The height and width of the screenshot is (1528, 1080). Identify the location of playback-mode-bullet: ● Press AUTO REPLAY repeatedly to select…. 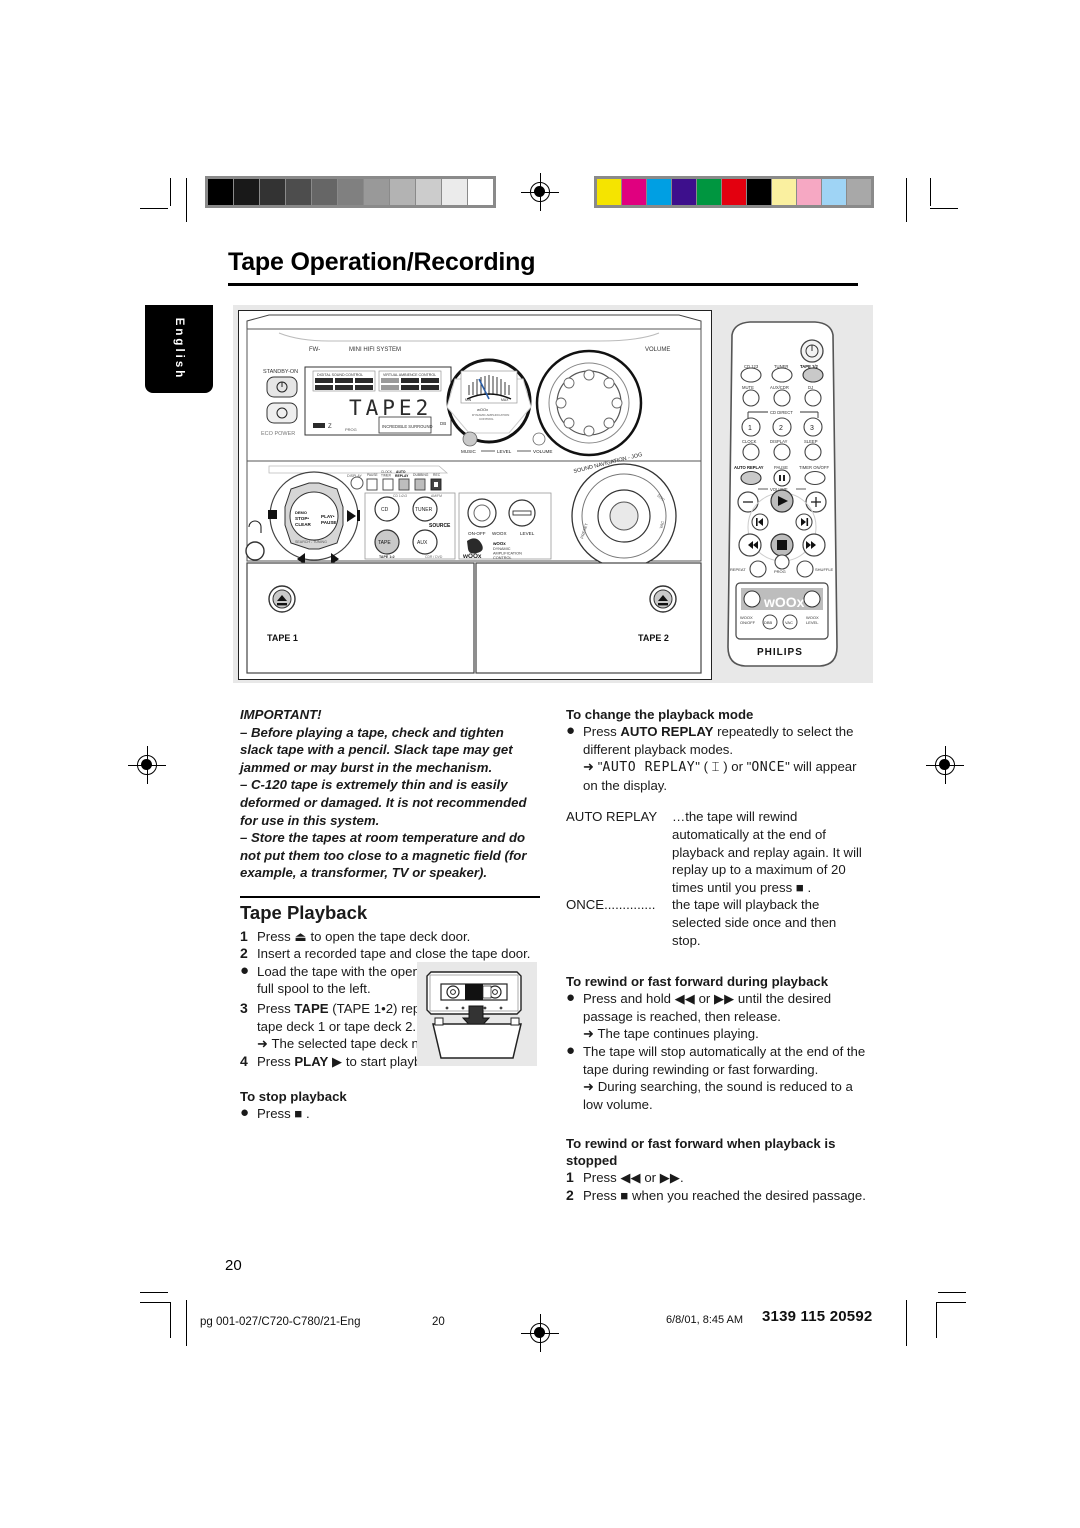
(716, 758).